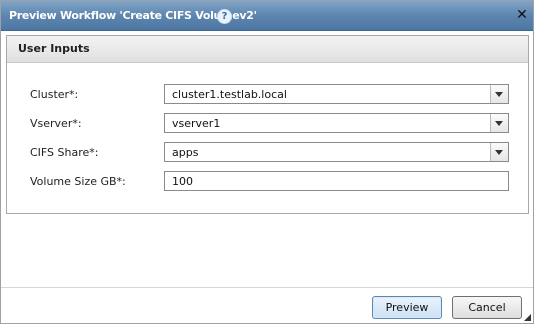 This screenshot has height=324, width=534. What do you see at coordinates (224, 16) in the screenshot?
I see `help-icon: ?` at bounding box center [224, 16].